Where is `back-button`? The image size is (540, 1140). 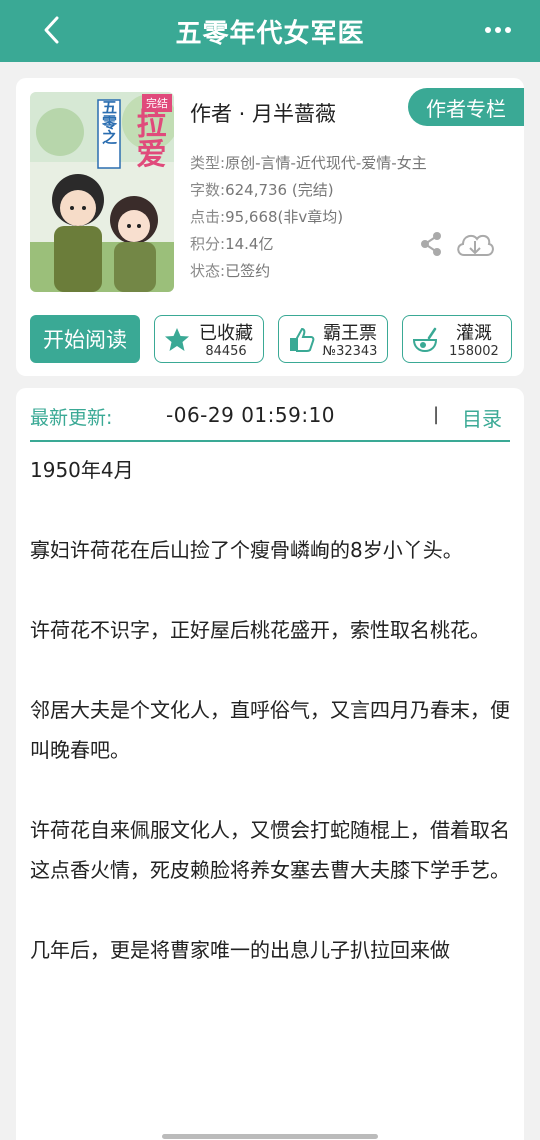
back-button is located at coordinates (52, 30).